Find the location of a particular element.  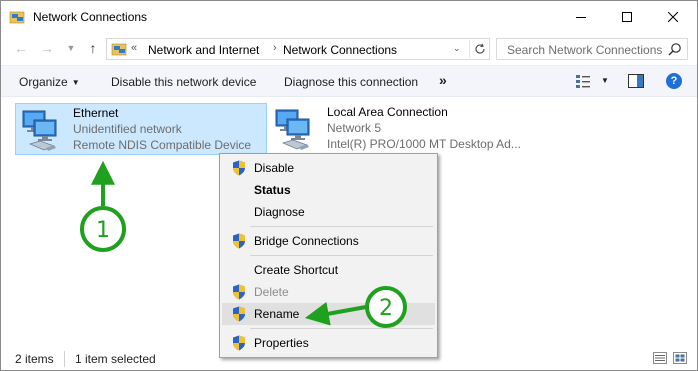

breadcrumb-network-connections: Network Connections is located at coordinates (340, 50).